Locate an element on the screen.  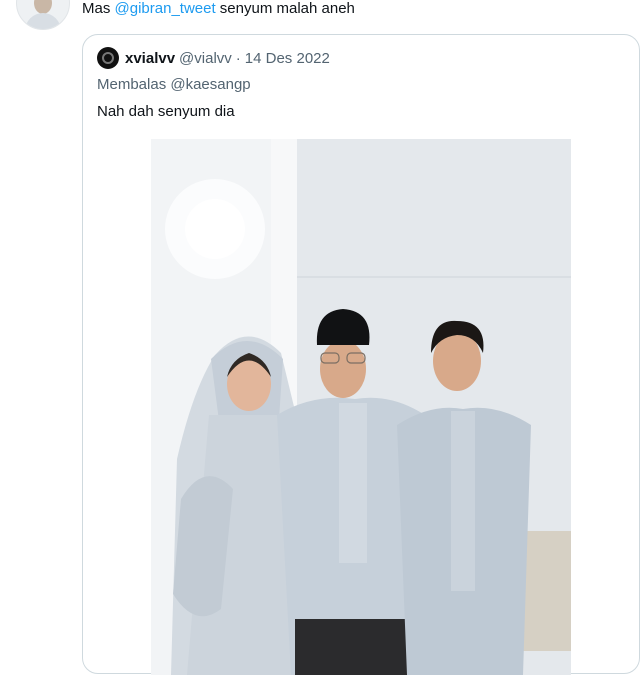
reply-tweet-text: Mas @gibran_tweet senyum malah aneh is located at coordinates (218, 9).